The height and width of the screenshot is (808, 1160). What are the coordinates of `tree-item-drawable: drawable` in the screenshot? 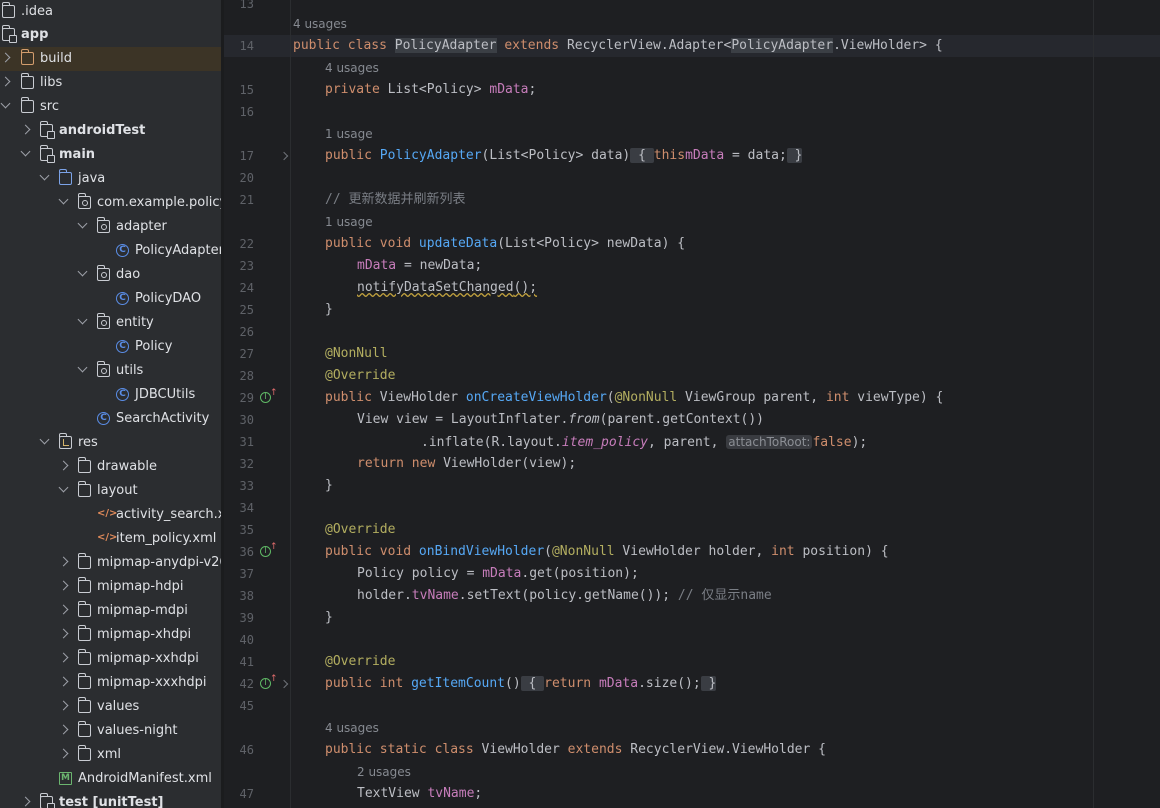 It's located at (110, 467).